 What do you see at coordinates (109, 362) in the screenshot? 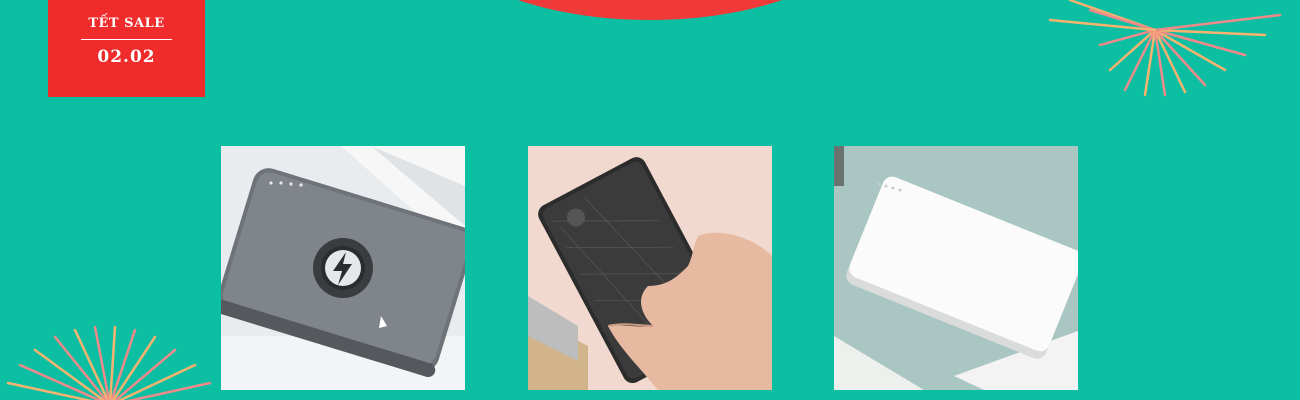
I see `firework-bottom-left-icon` at bounding box center [109, 362].